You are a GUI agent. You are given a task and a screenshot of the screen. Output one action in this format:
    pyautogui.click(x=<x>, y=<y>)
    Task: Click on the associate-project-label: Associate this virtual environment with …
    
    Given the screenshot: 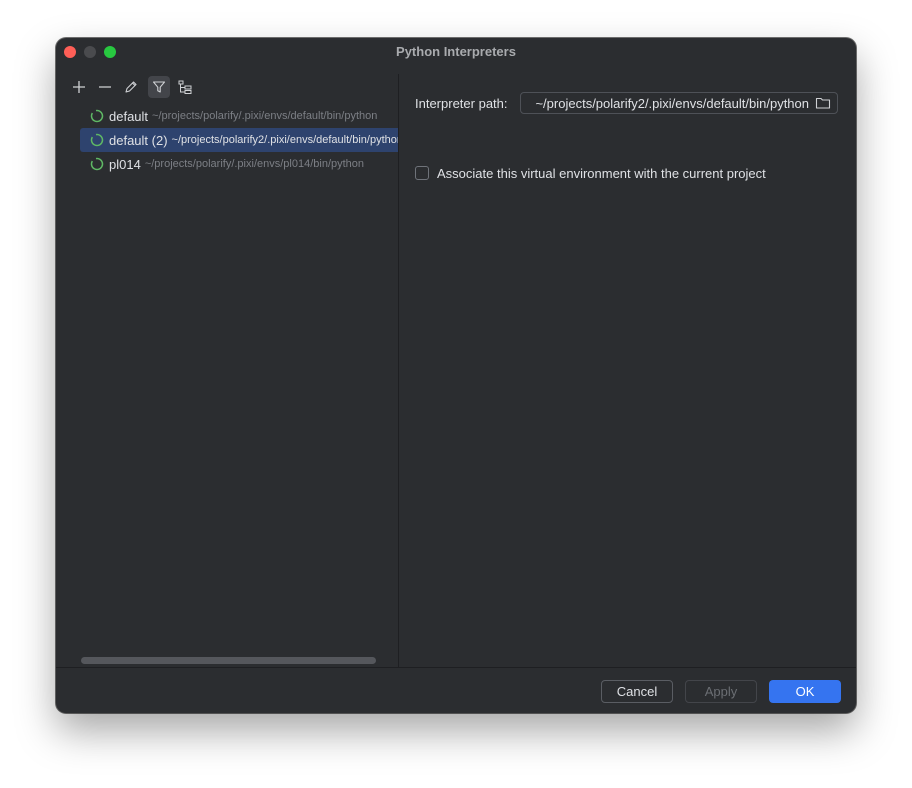 What is the action you would take?
    pyautogui.click(x=601, y=173)
    